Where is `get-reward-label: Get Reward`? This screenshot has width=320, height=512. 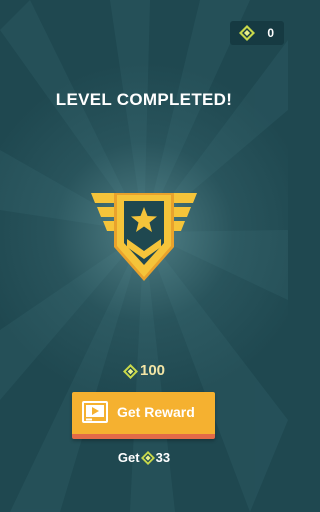 get-reward-label: Get Reward is located at coordinates (156, 412).